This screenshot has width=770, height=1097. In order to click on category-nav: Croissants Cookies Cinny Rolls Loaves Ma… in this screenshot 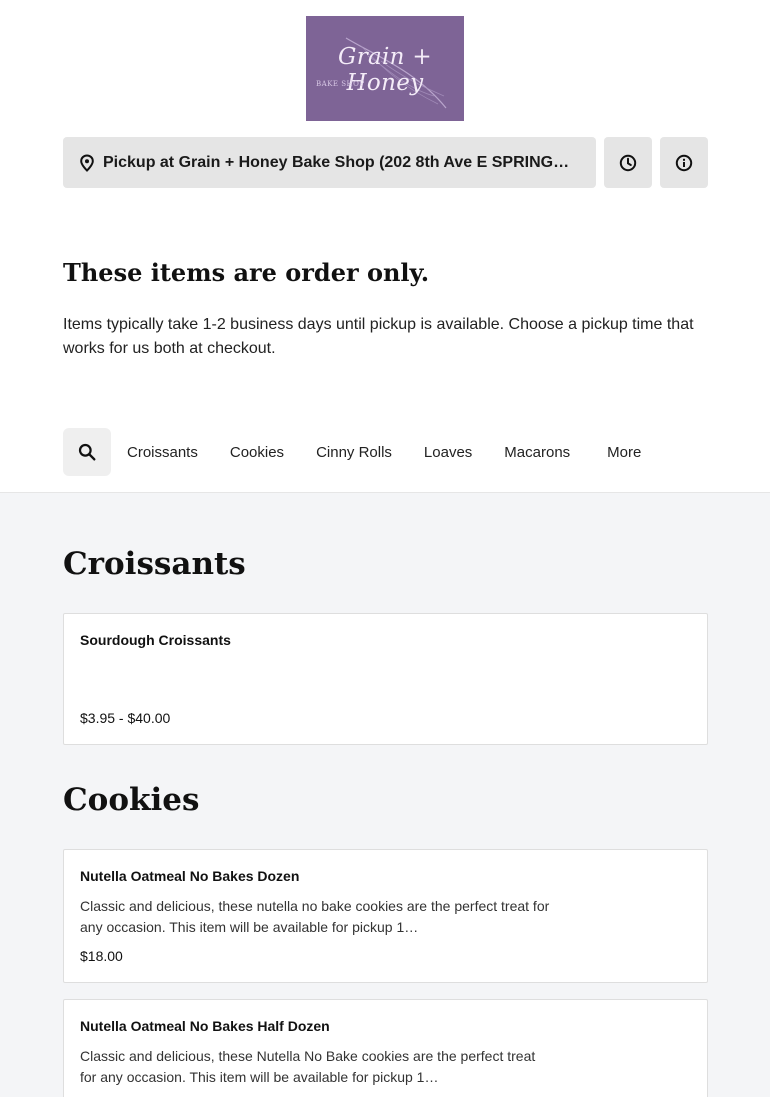, I will do `click(352, 452)`.